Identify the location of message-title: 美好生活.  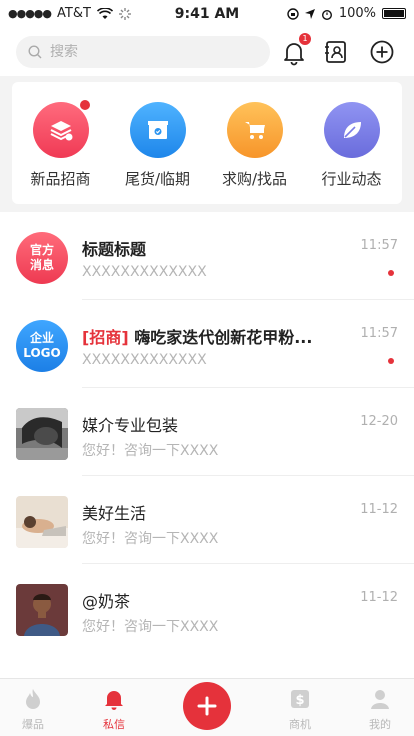
(114, 513).